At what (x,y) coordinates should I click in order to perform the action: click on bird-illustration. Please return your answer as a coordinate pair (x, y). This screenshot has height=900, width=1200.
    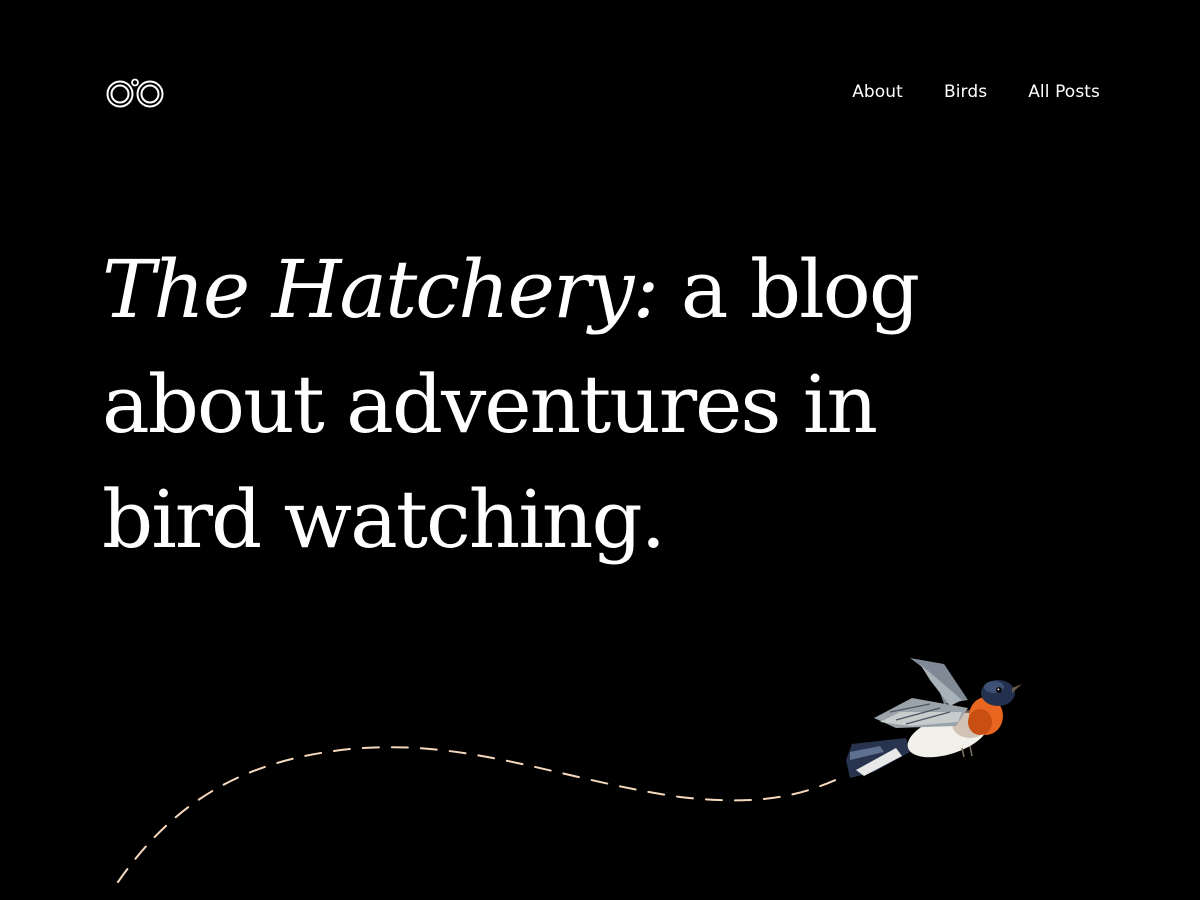
    Looking at the image, I should click on (934, 718).